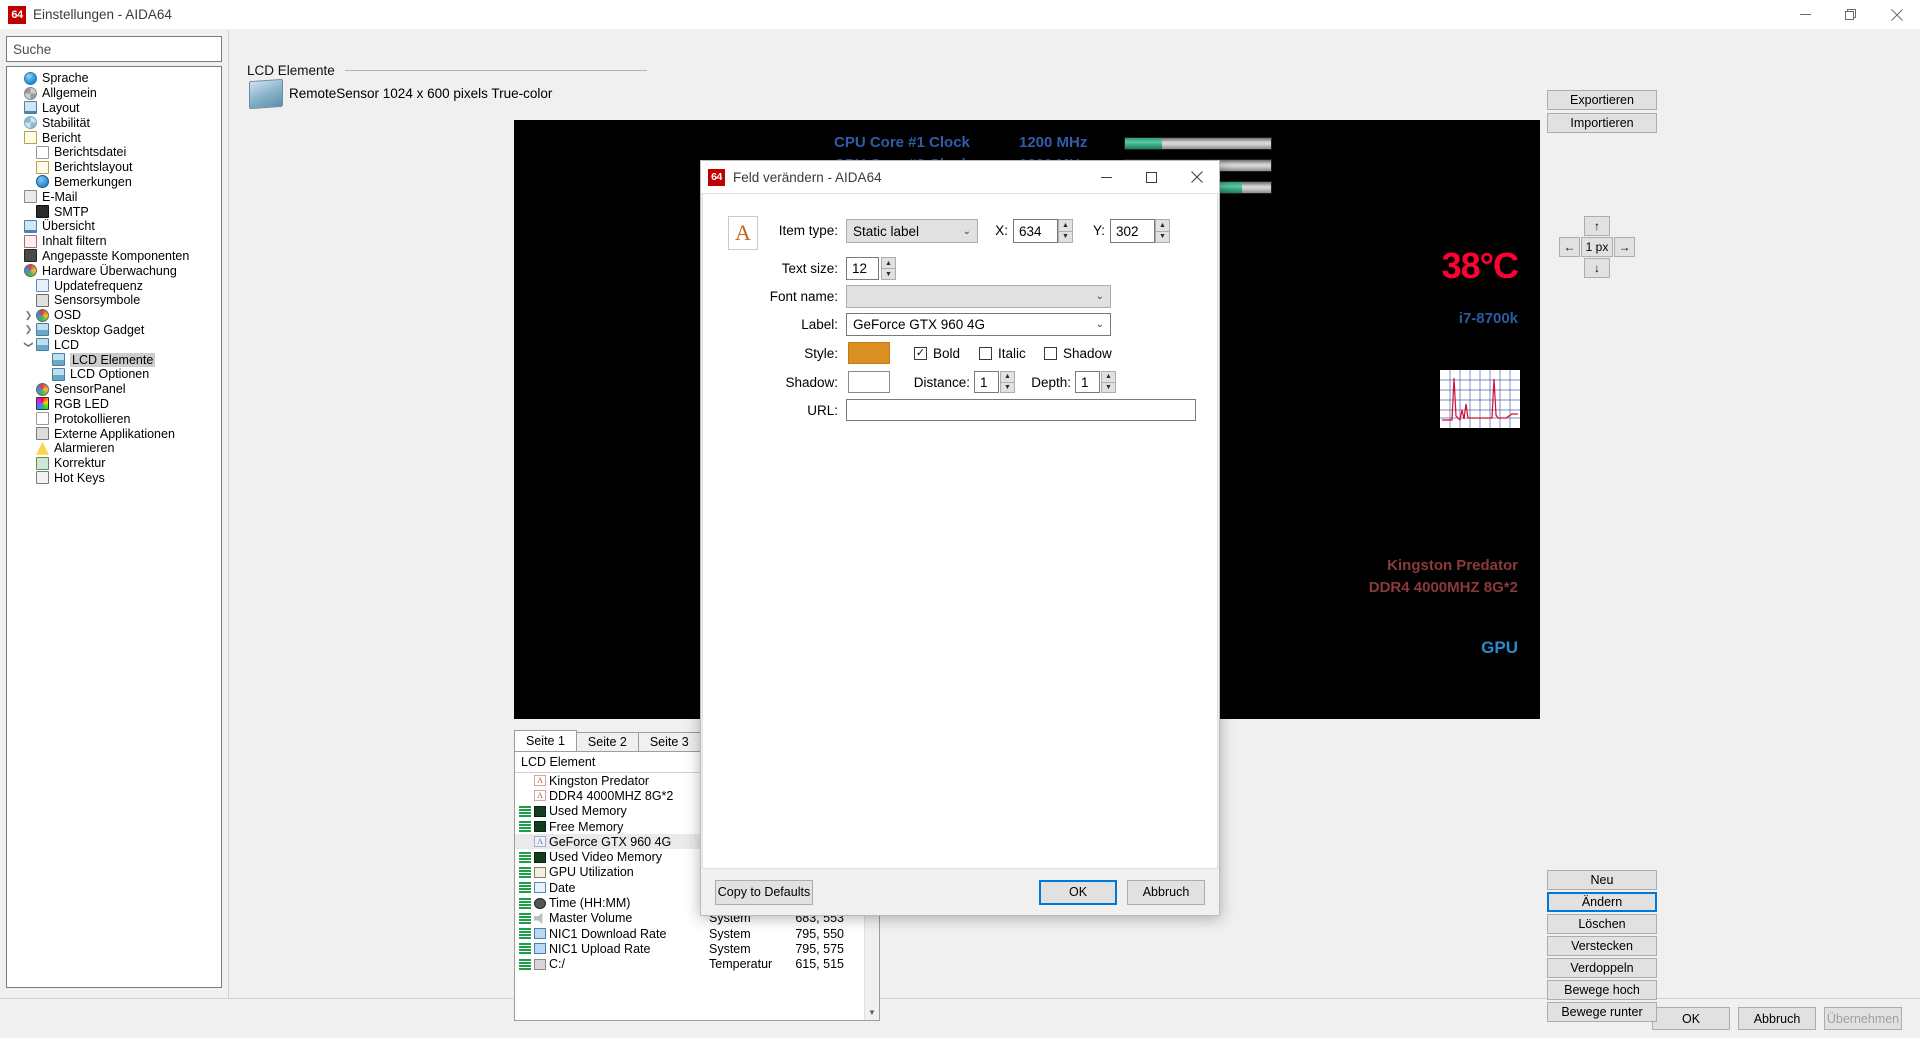 Image resolution: width=1920 pixels, height=1038 pixels. Describe the element at coordinates (1162, 231) in the screenshot. I see `y-stepper: ▲ ▼` at that location.